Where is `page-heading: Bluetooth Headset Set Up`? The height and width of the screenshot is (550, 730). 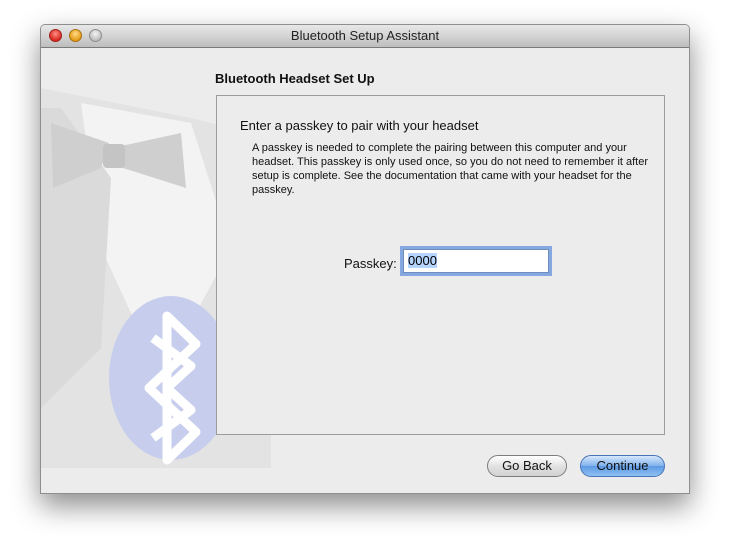
page-heading: Bluetooth Headset Set Up is located at coordinates (295, 78).